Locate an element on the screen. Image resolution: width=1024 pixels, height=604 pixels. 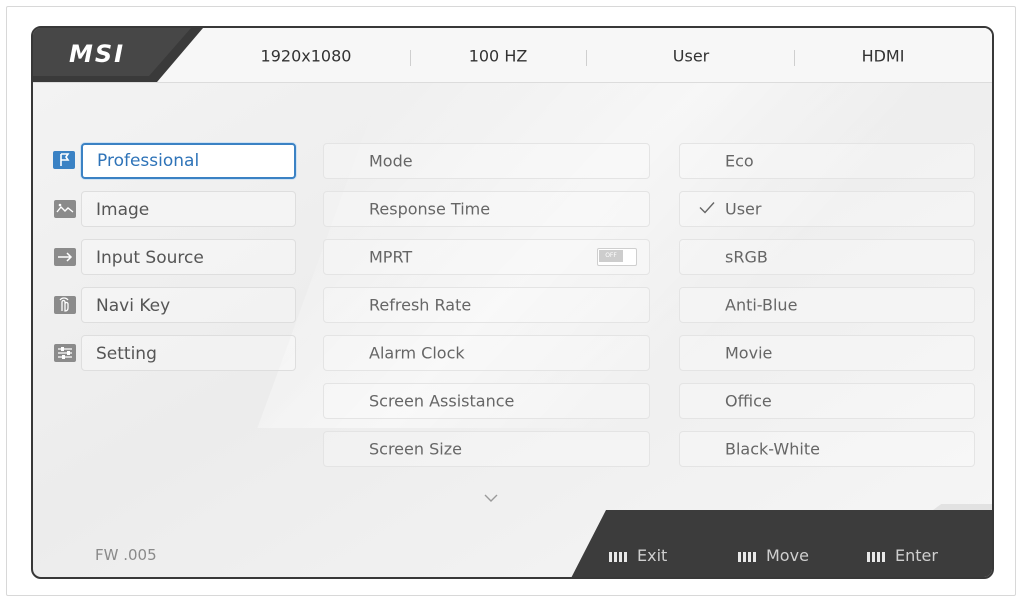
arrow-right-icon is located at coordinates (65, 257).